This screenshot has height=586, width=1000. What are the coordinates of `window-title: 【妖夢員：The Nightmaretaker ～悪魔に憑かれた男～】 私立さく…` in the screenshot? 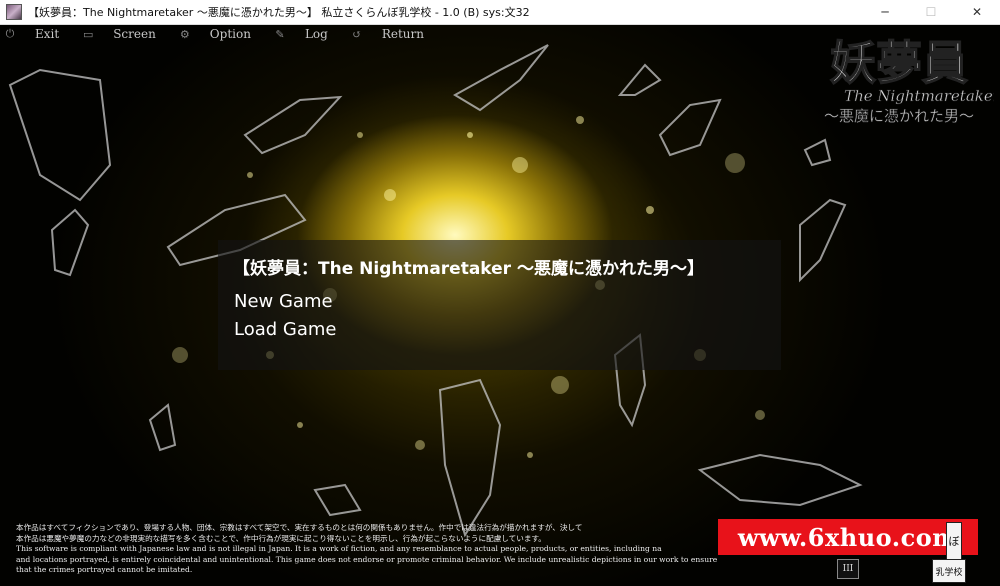 It's located at (279, 12).